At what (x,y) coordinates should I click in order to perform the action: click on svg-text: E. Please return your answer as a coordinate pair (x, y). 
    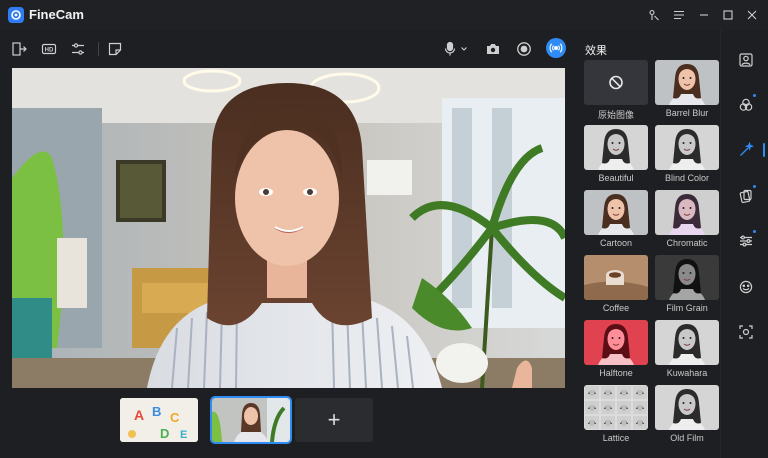
    Looking at the image, I should click on (183, 435).